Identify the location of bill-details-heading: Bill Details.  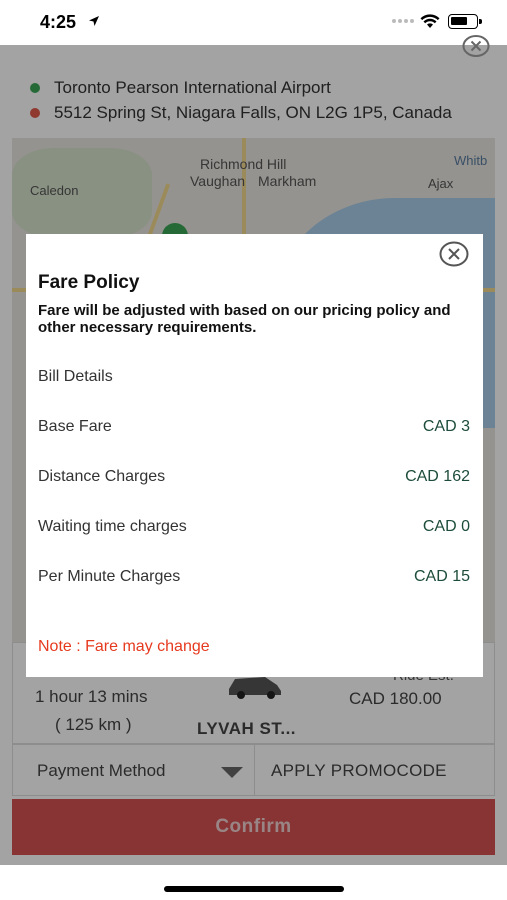
(75, 376).